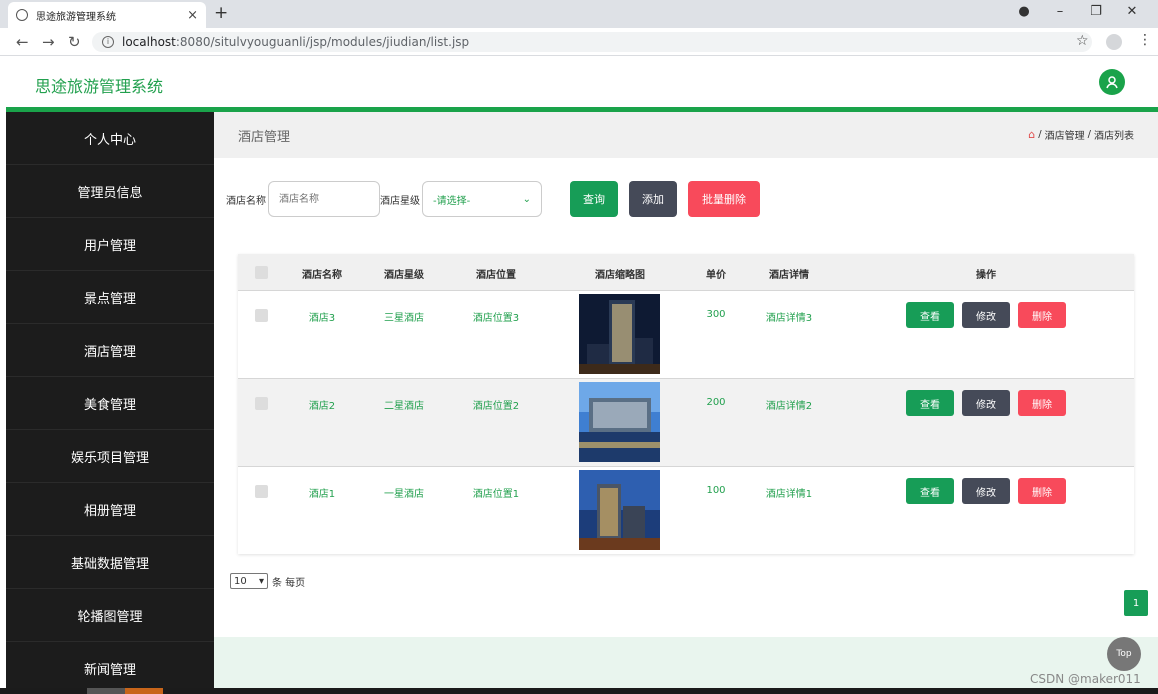 The width and height of the screenshot is (1158, 694). I want to click on minimize-icon: –, so click(1060, 11).